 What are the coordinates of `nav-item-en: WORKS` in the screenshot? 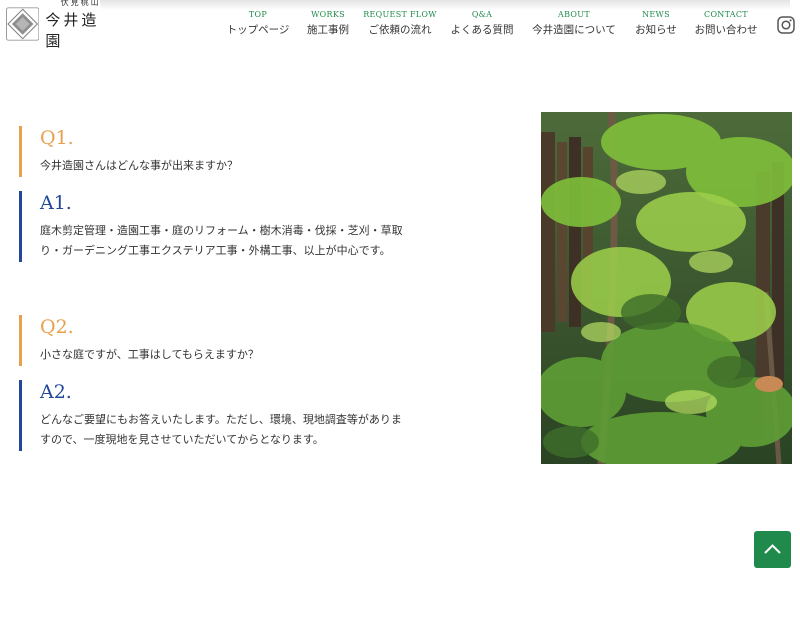 It's located at (328, 14).